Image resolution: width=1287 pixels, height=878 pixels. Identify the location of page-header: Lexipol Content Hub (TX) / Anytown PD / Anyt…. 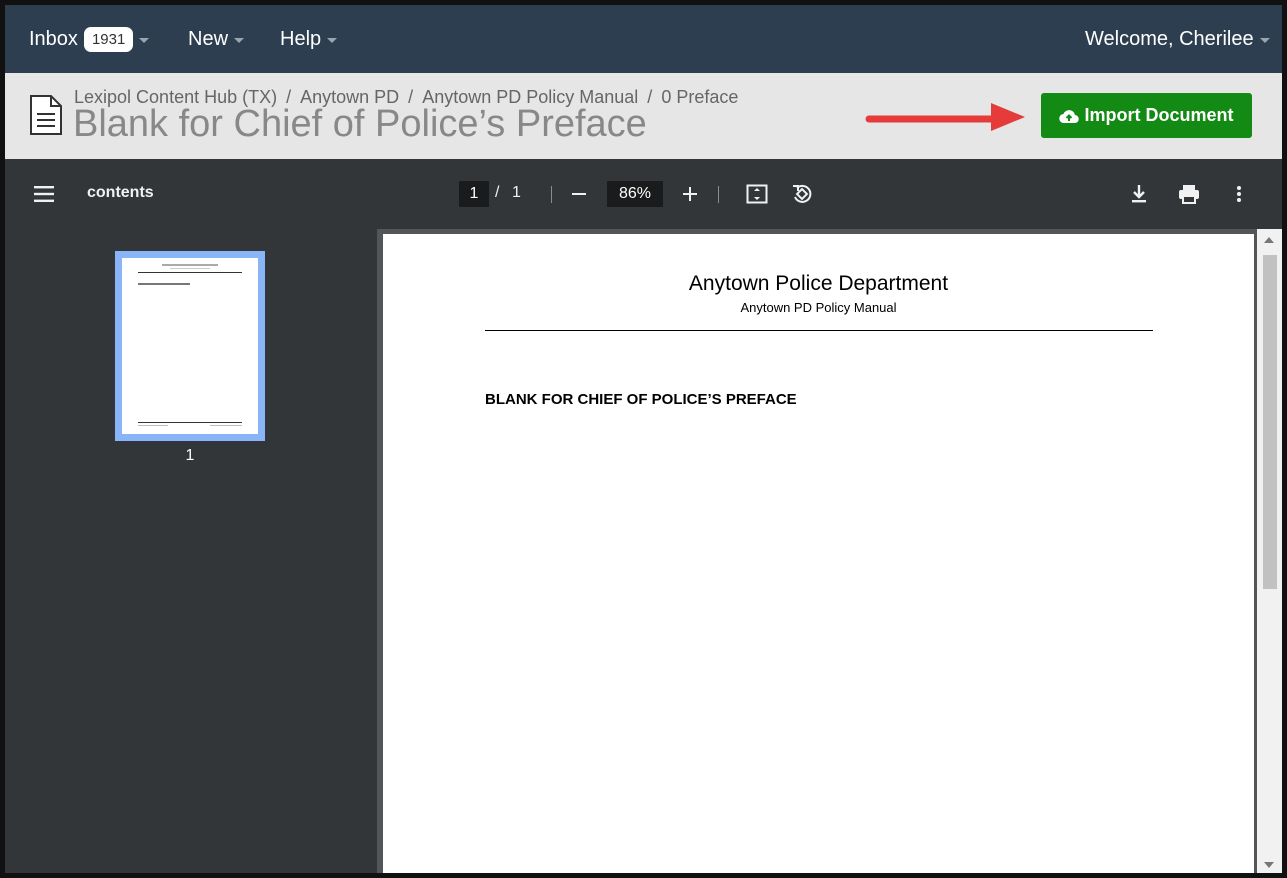
(643, 116).